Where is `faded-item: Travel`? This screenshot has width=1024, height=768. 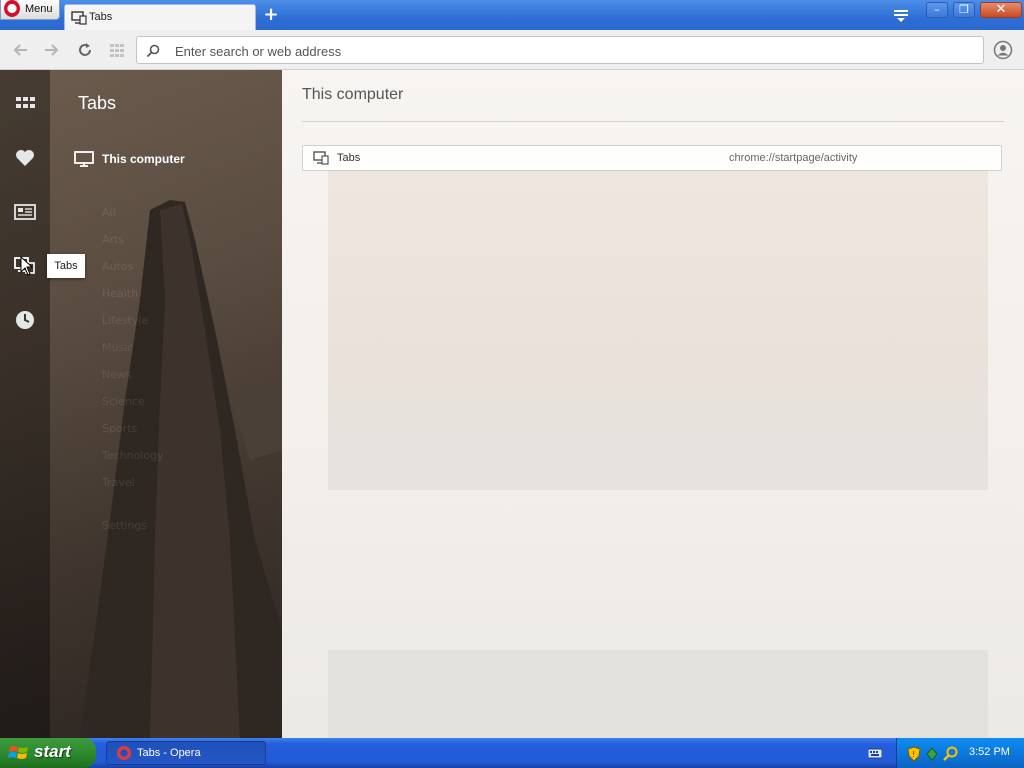 faded-item: Travel is located at coordinates (118, 482).